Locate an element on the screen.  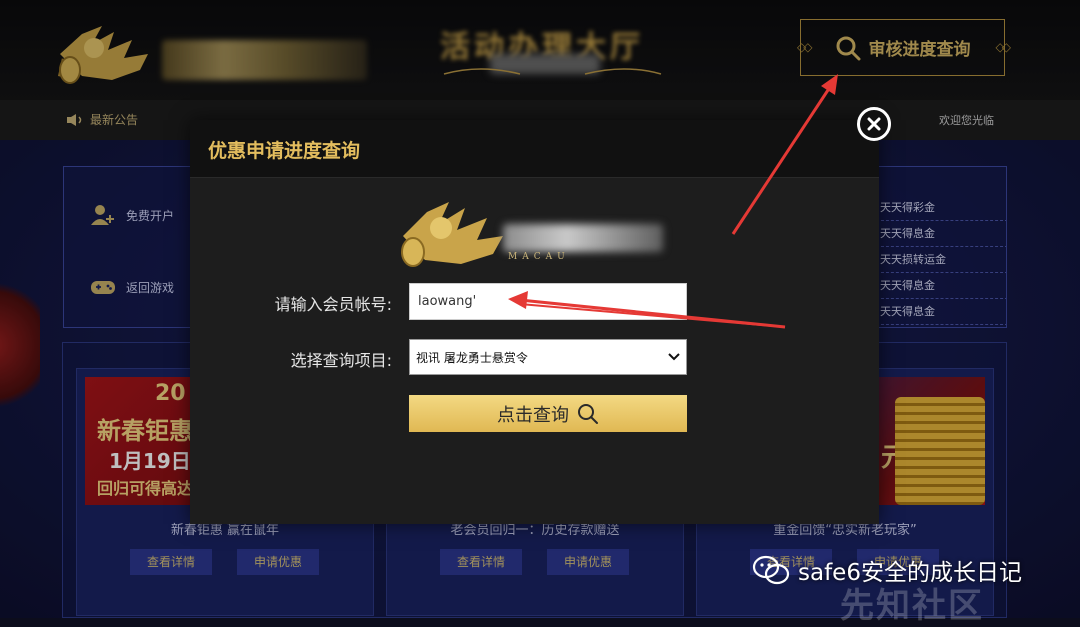
chevron-down-icon is located at coordinates (674, 357).